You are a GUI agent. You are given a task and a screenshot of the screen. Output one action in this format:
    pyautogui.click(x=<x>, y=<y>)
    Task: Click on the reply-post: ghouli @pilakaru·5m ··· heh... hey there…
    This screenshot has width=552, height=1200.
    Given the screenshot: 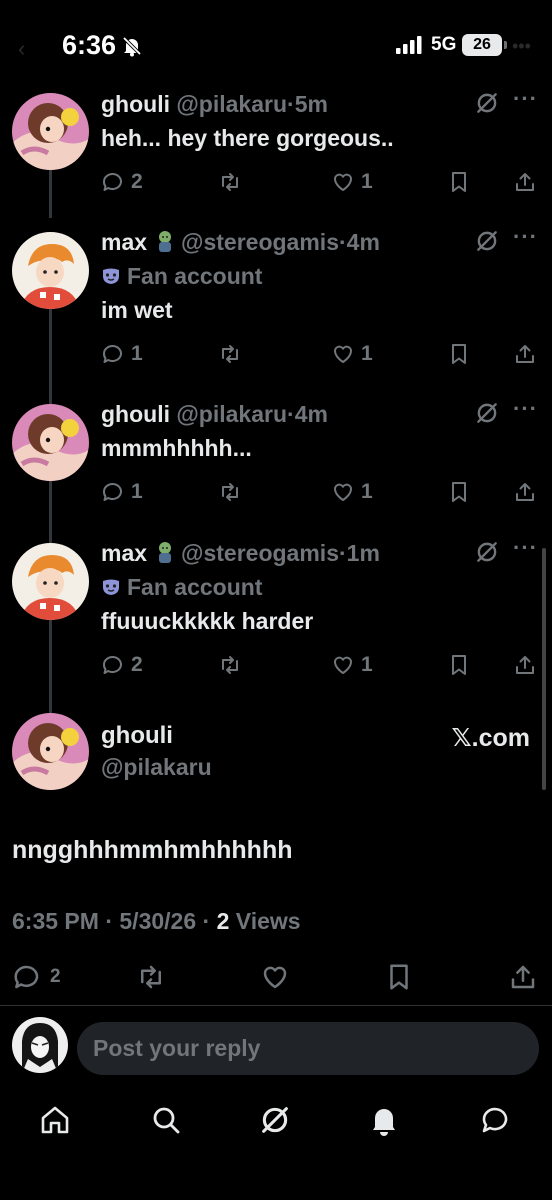 What is the action you would take?
    pyautogui.click(x=321, y=120)
    